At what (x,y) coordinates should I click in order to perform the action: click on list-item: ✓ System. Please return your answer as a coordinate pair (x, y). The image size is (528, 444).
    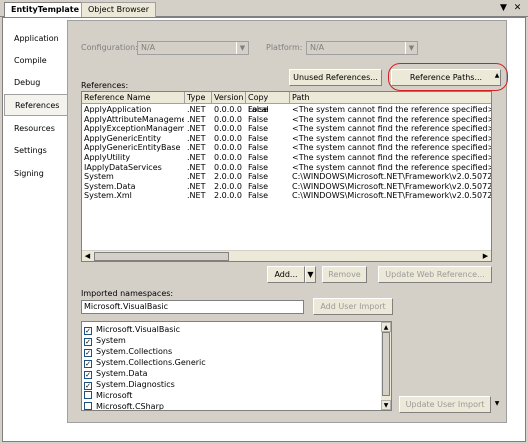
    Looking at the image, I should click on (105, 340).